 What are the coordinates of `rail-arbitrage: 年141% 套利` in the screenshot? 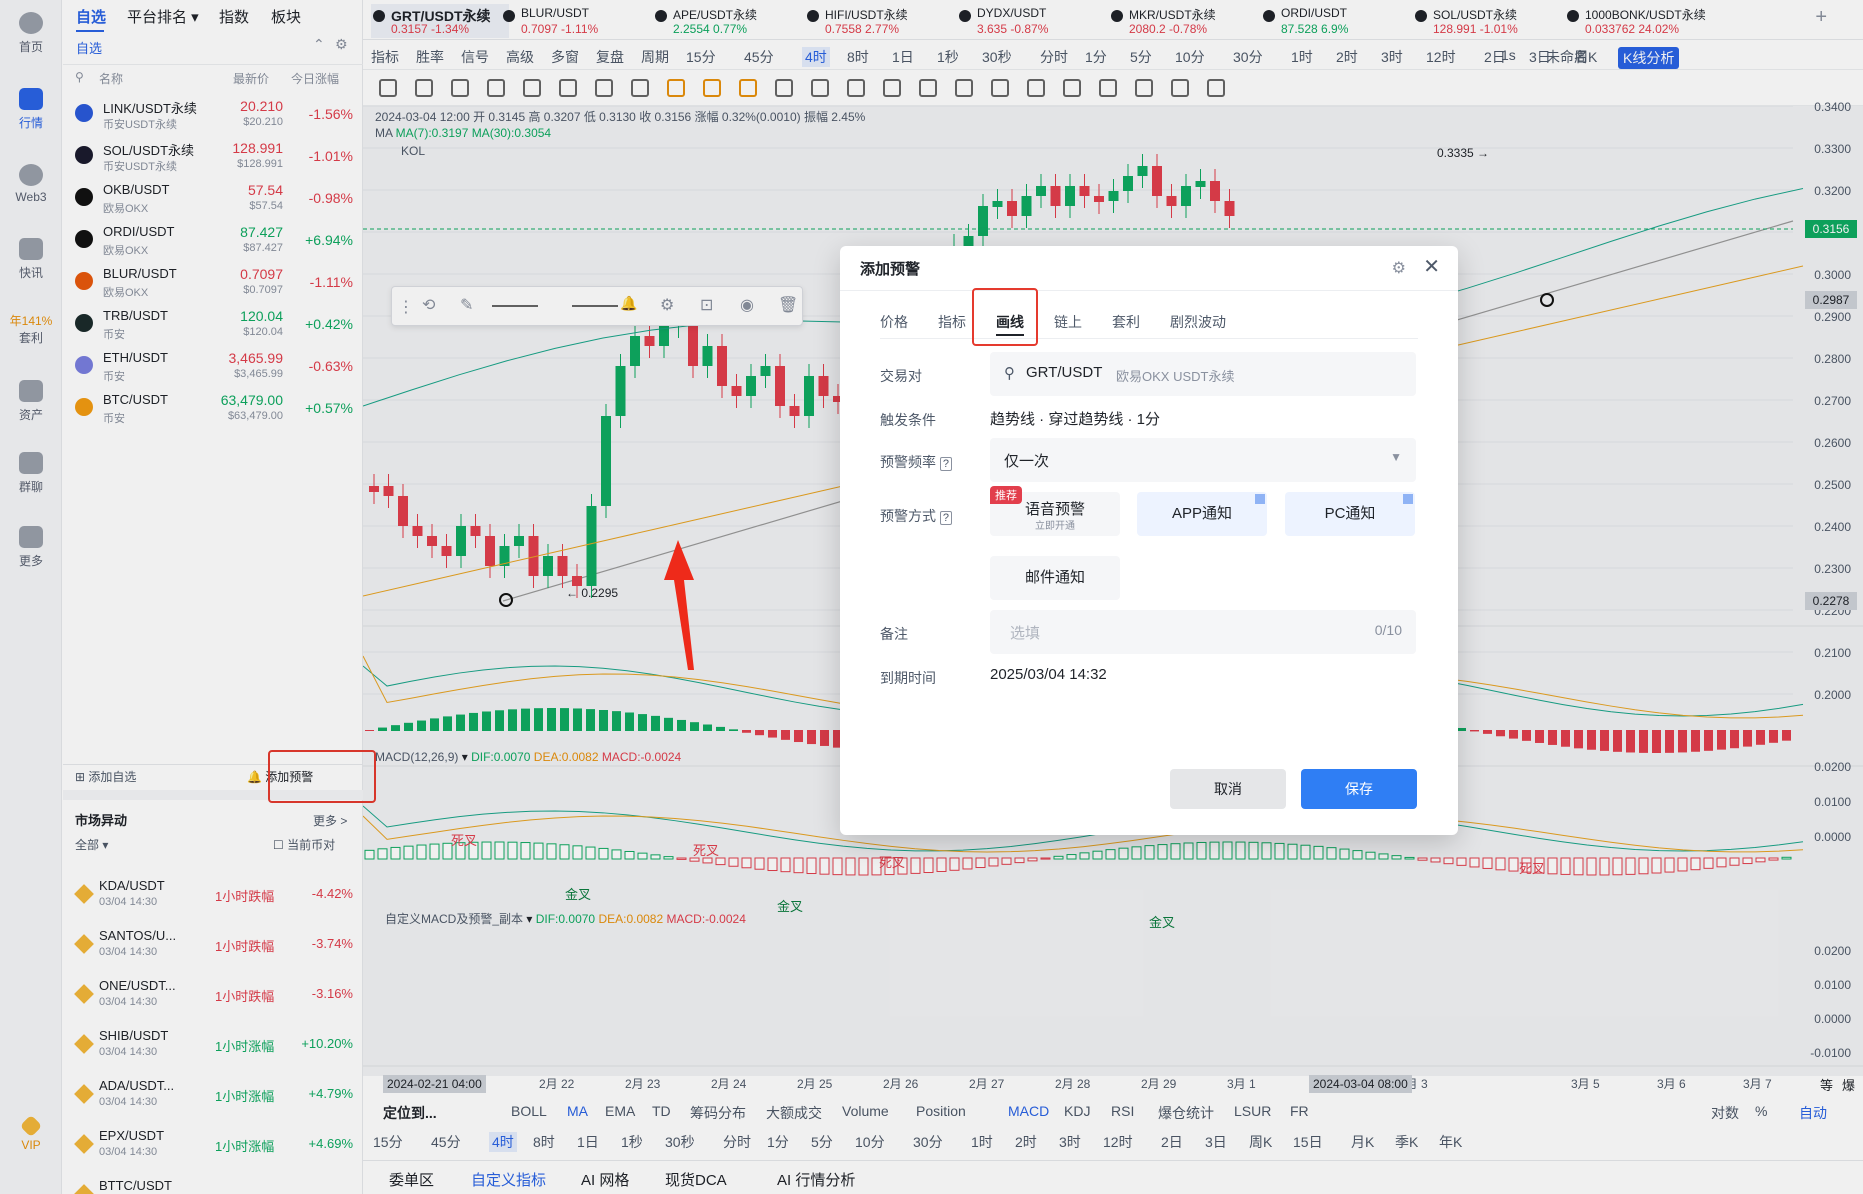 It's located at (31, 329).